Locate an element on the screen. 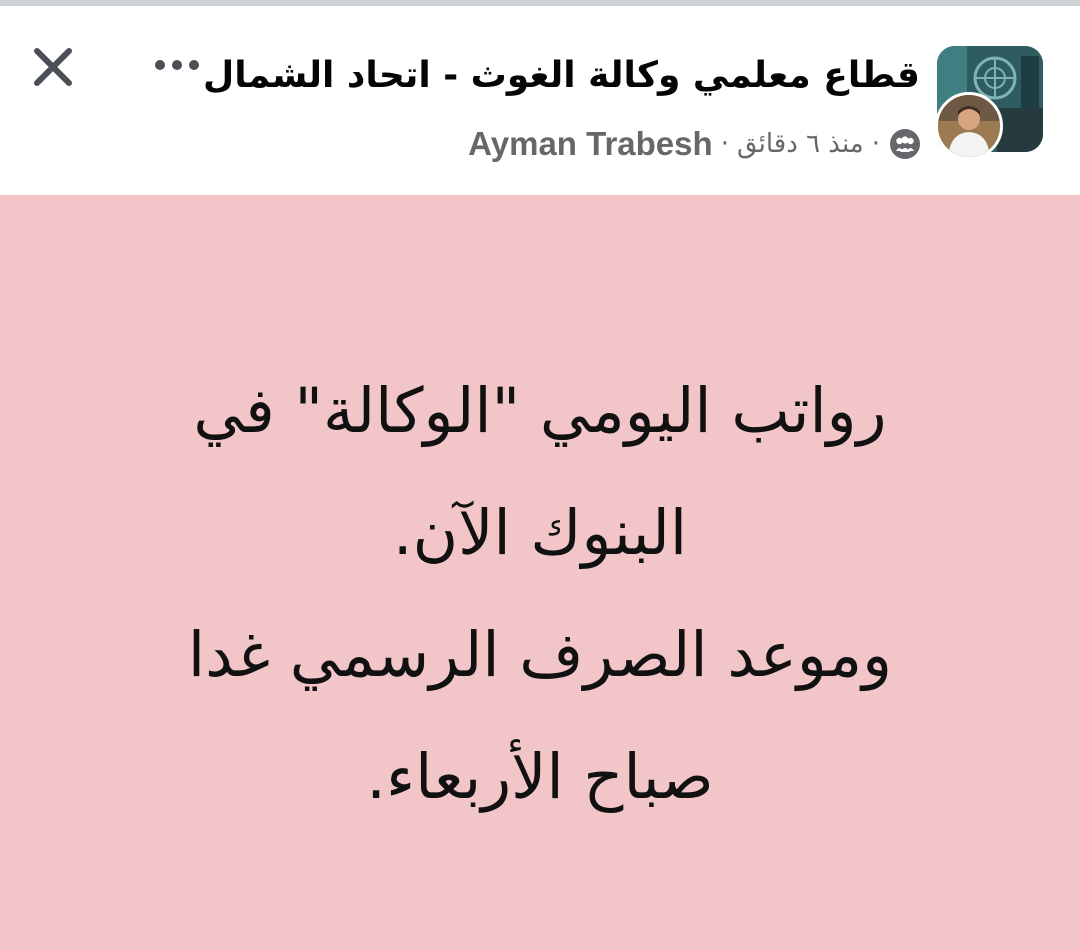 Image resolution: width=1080 pixels, height=950 pixels. post-timestamp: منذ ٦ دقائق is located at coordinates (800, 144).